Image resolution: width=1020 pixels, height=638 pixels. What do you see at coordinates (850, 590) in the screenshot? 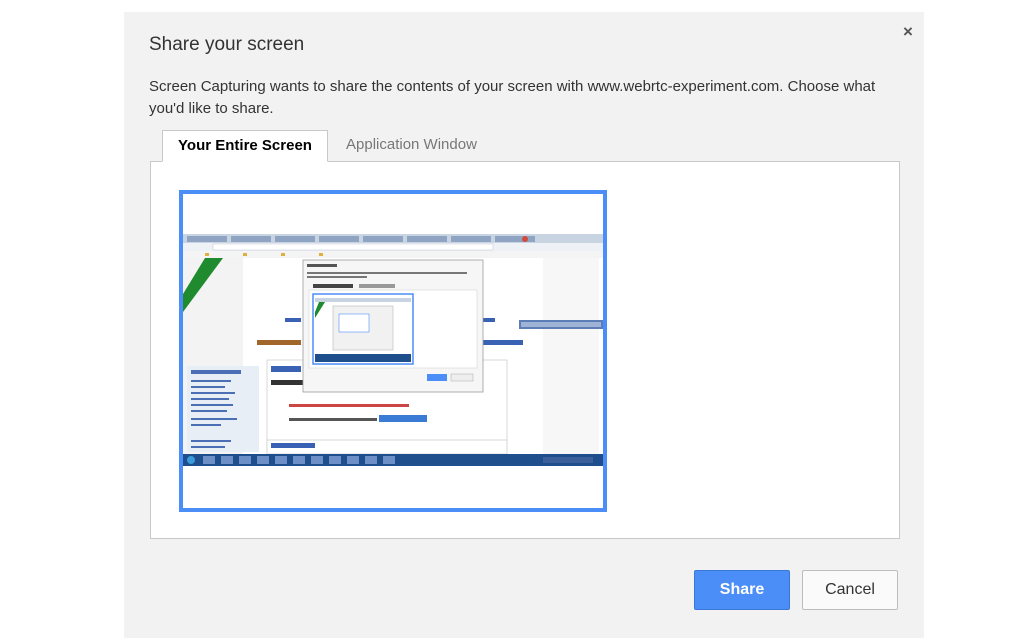
I see `cancel-button: Cancel` at bounding box center [850, 590].